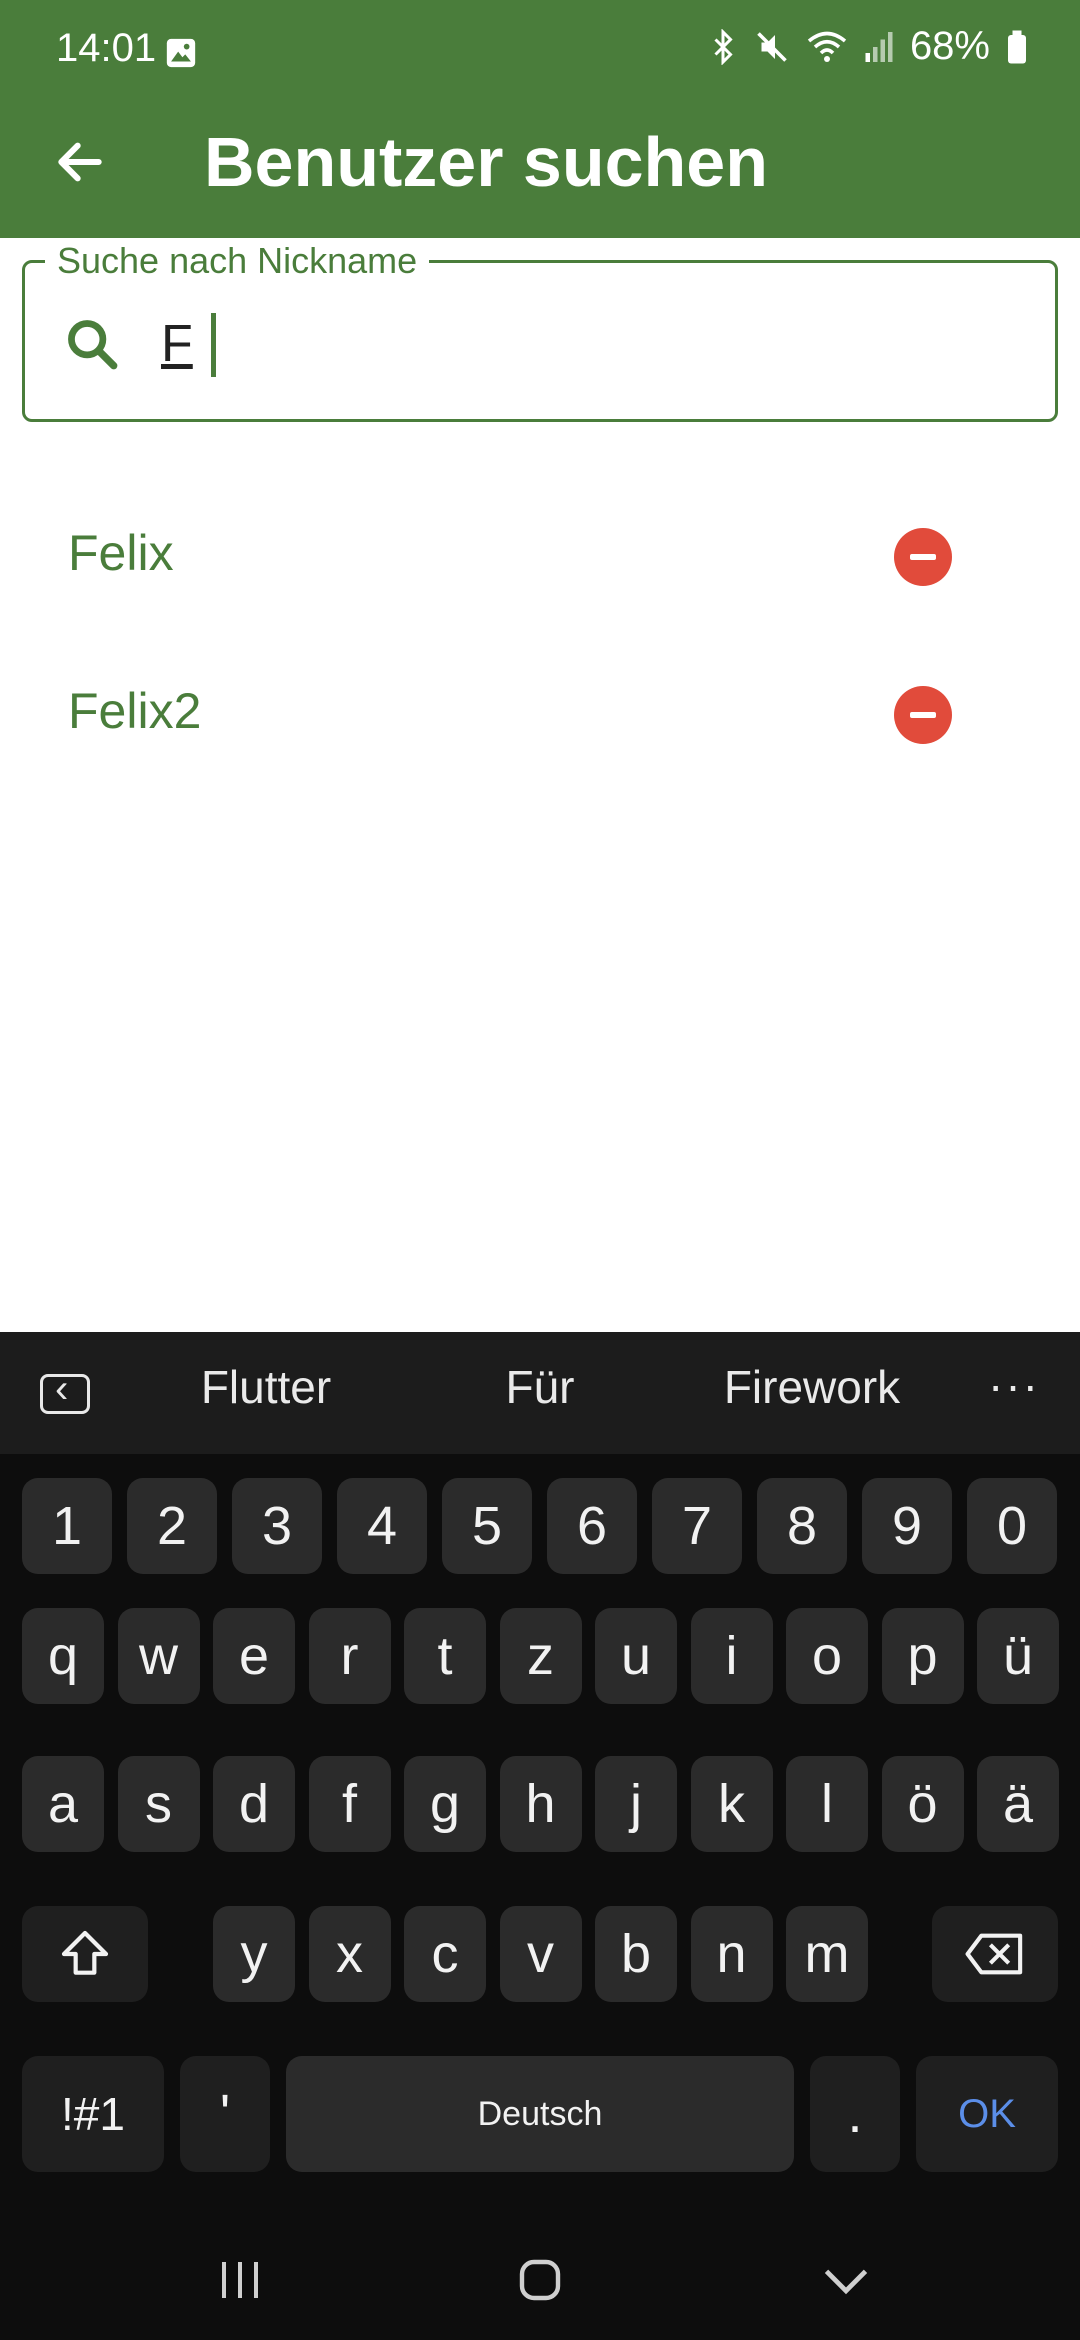  What do you see at coordinates (540, 1804) in the screenshot?
I see `key-h: h` at bounding box center [540, 1804].